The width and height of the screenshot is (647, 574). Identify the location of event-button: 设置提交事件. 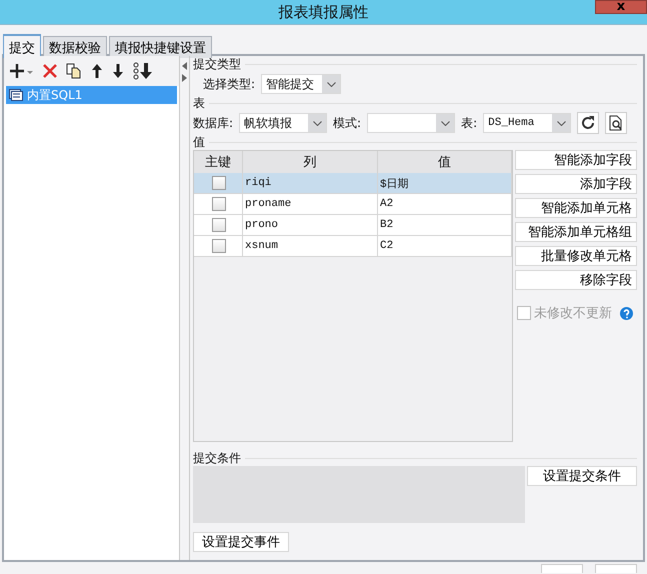
(241, 542).